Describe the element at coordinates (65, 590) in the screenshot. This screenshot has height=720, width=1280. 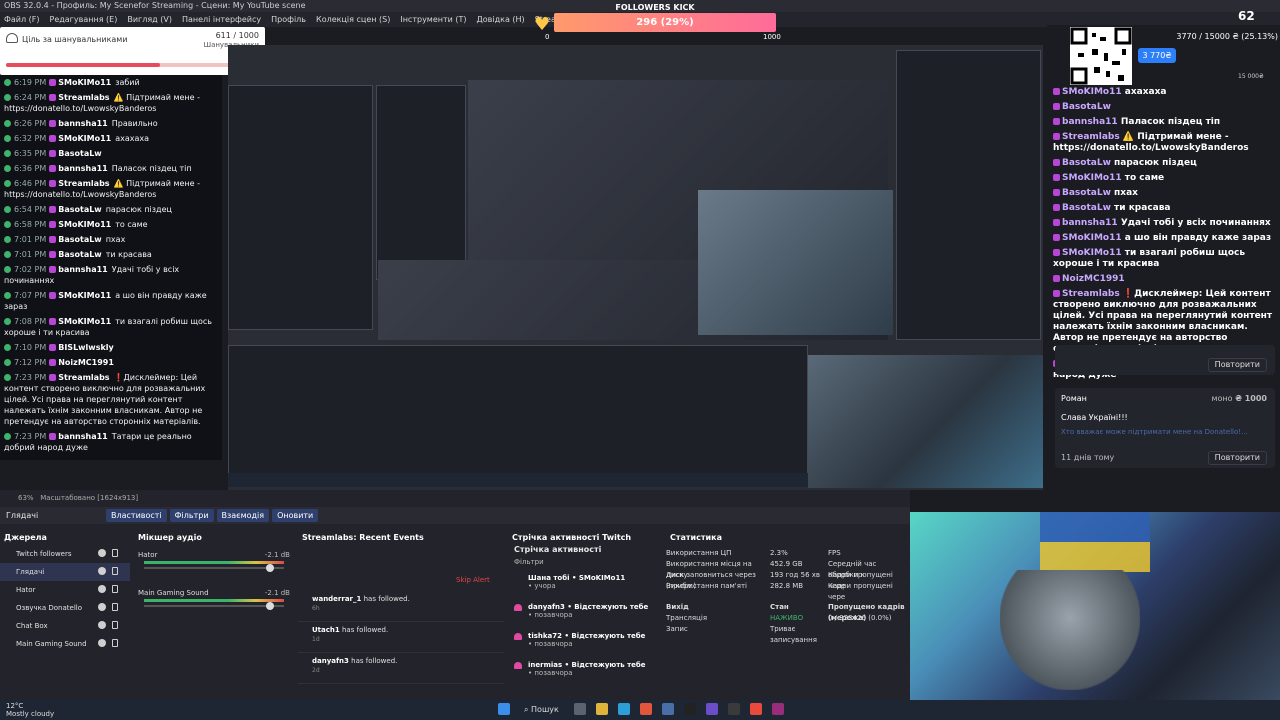
I see `source-item: Hator` at that location.